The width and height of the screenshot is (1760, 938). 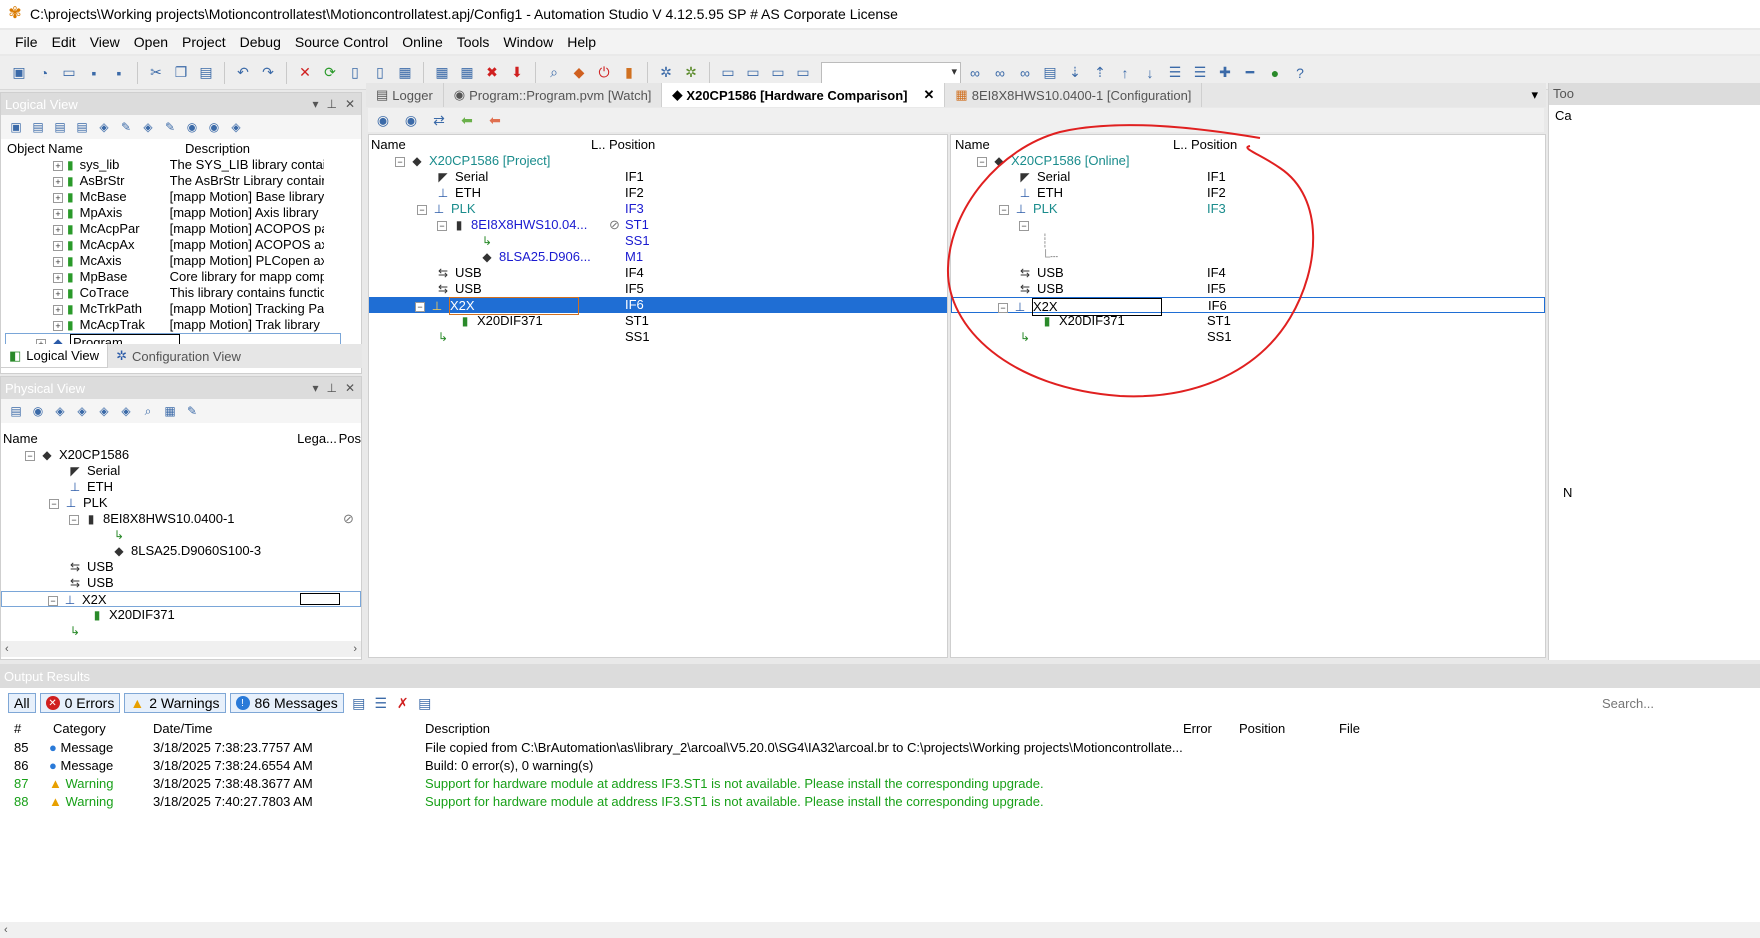 What do you see at coordinates (528, 42) in the screenshot?
I see `menu-window: Window` at bounding box center [528, 42].